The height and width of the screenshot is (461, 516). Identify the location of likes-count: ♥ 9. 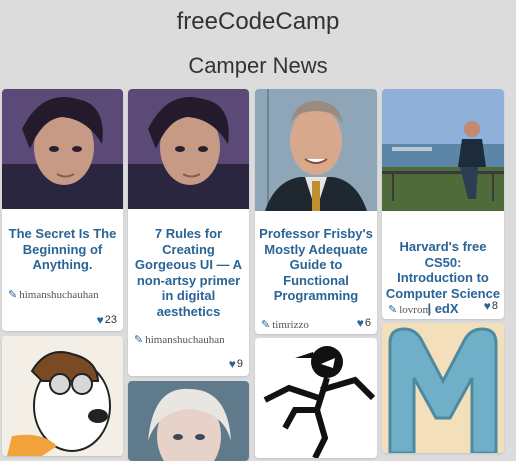
(236, 364).